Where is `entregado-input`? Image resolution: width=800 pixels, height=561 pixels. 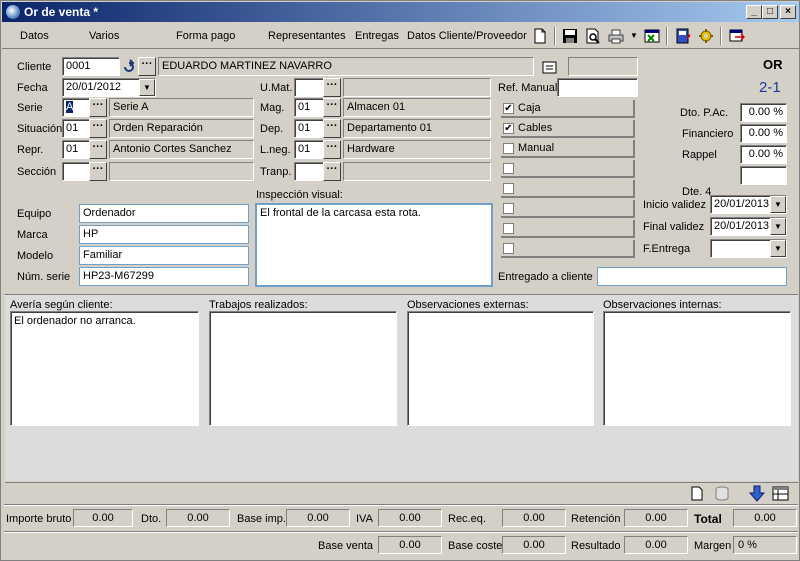
entregado-input is located at coordinates (692, 276).